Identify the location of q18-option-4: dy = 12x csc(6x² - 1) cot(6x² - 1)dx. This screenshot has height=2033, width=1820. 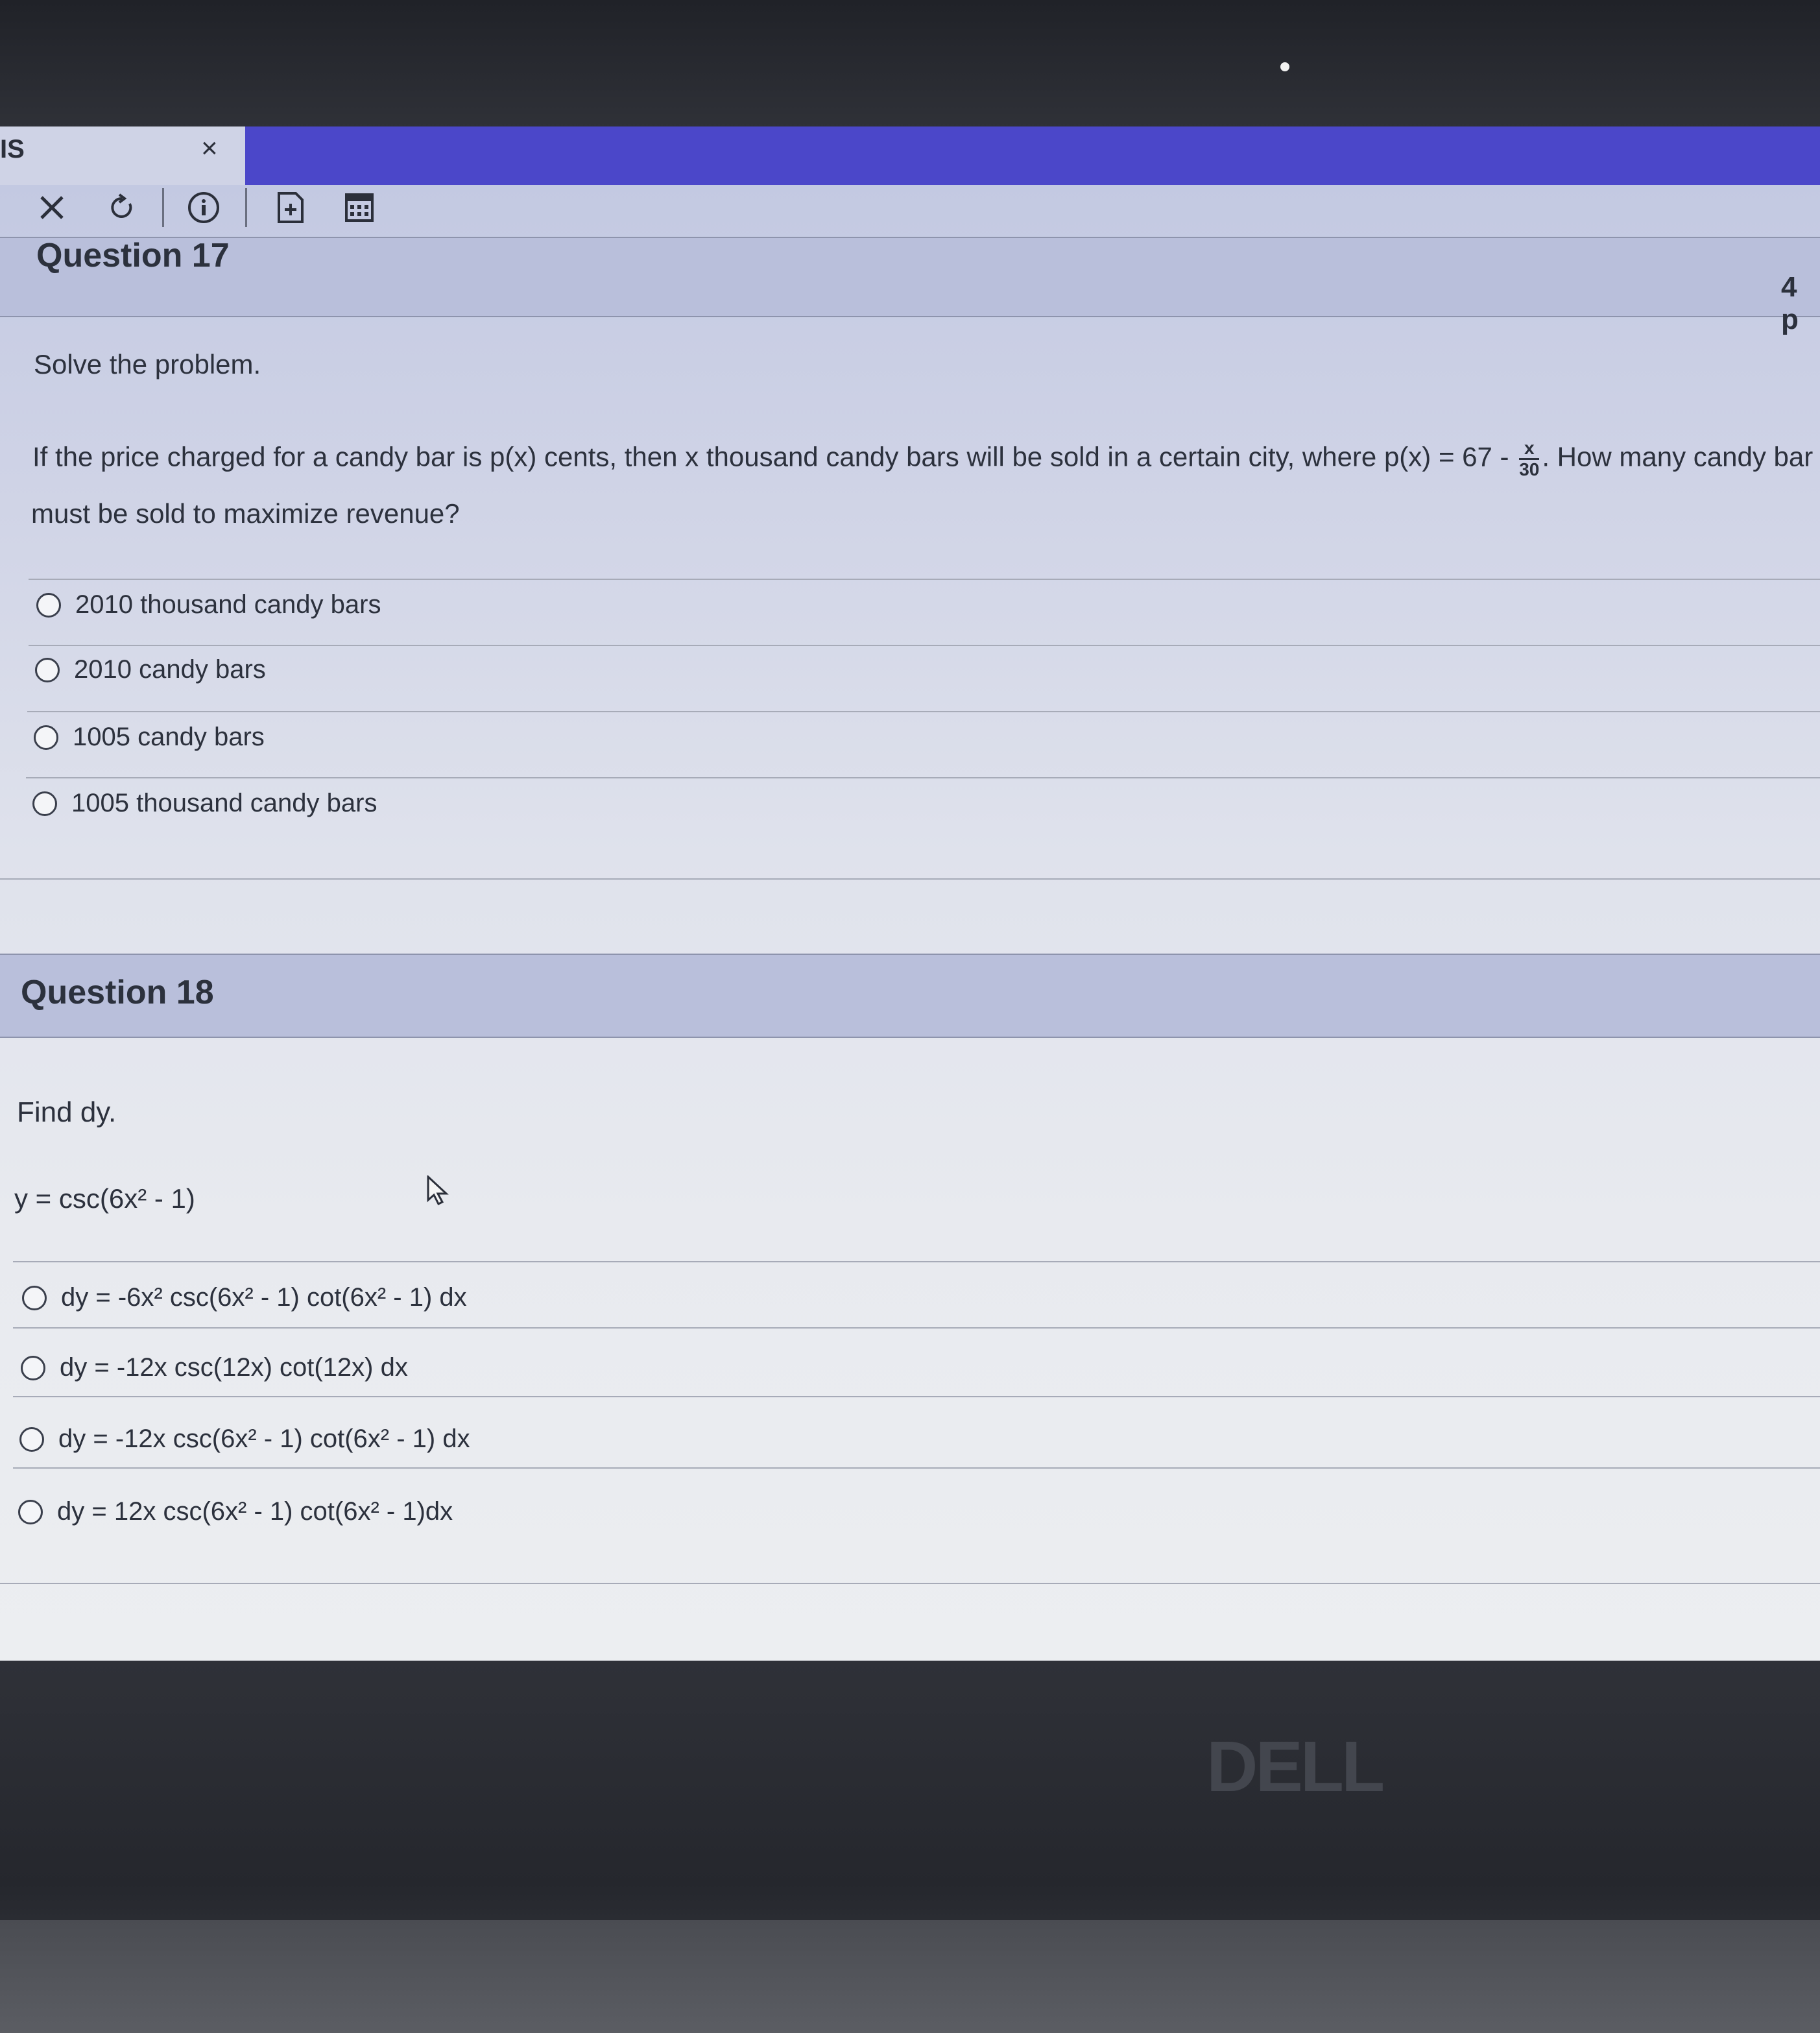
(235, 1511).